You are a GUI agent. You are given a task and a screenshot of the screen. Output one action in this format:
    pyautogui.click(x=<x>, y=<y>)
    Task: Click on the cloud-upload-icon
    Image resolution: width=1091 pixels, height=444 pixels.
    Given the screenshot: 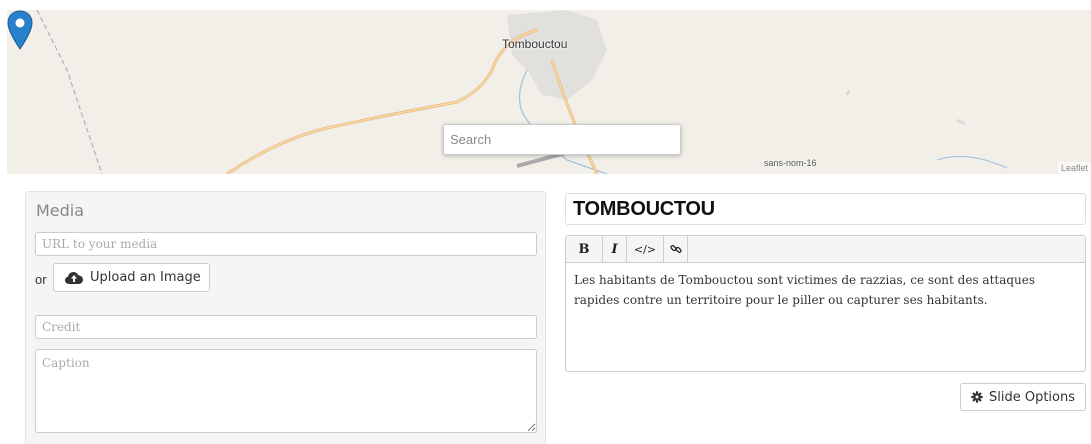 What is the action you would take?
    pyautogui.click(x=74, y=277)
    